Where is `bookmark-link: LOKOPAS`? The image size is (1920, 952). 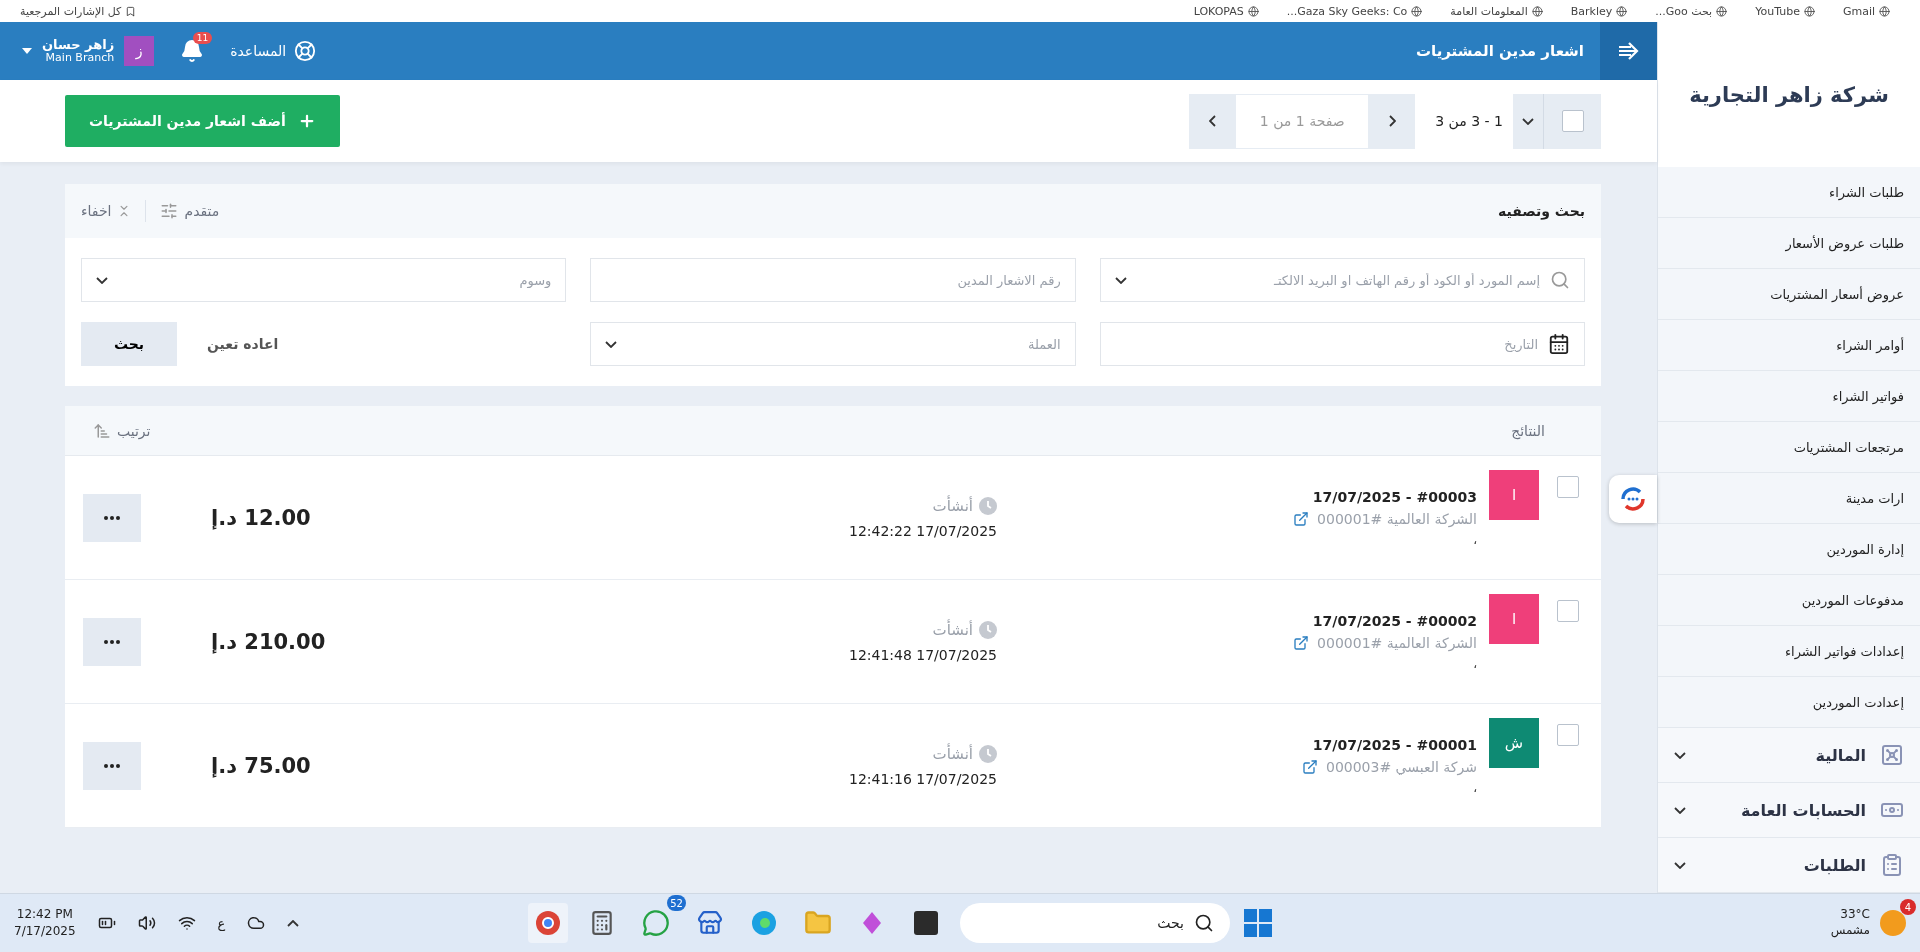 bookmark-link: LOKOPAS is located at coordinates (1226, 11).